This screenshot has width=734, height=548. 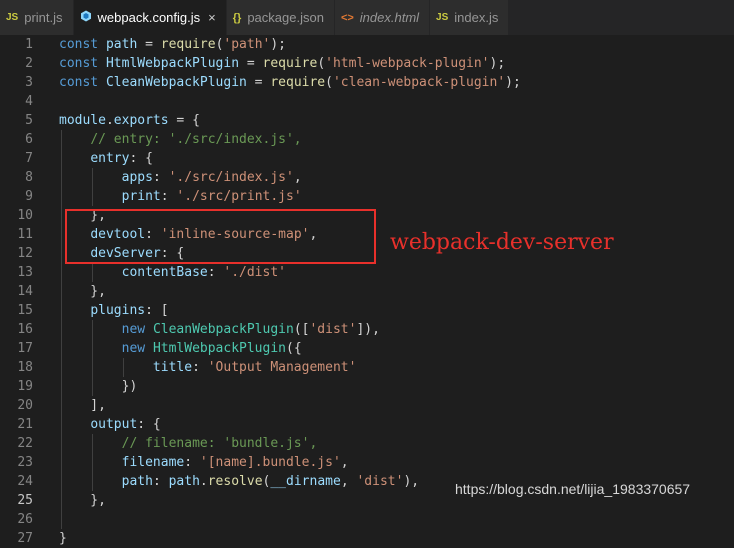 I want to click on code-line: ],, so click(x=290, y=405).